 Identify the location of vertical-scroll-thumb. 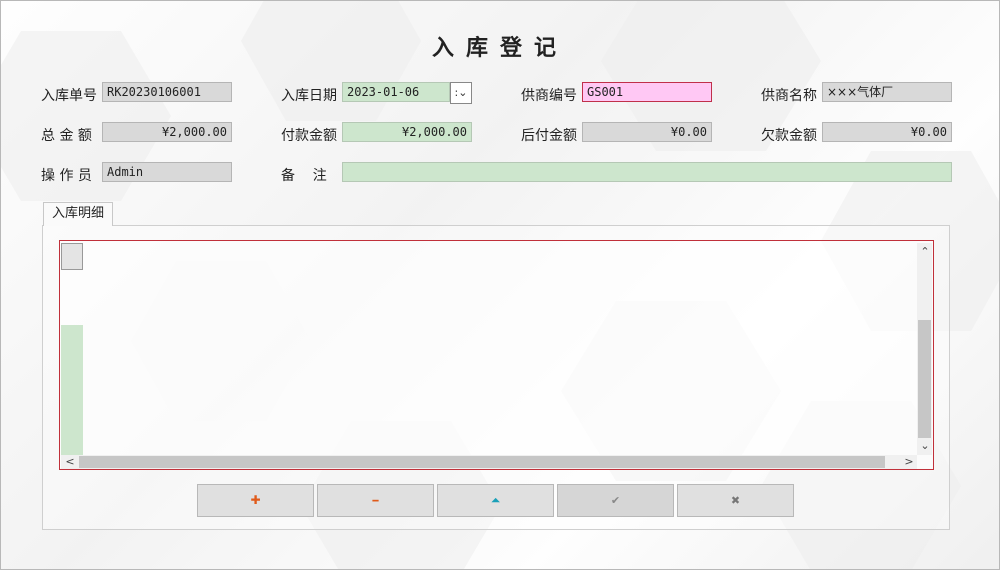
(924, 379).